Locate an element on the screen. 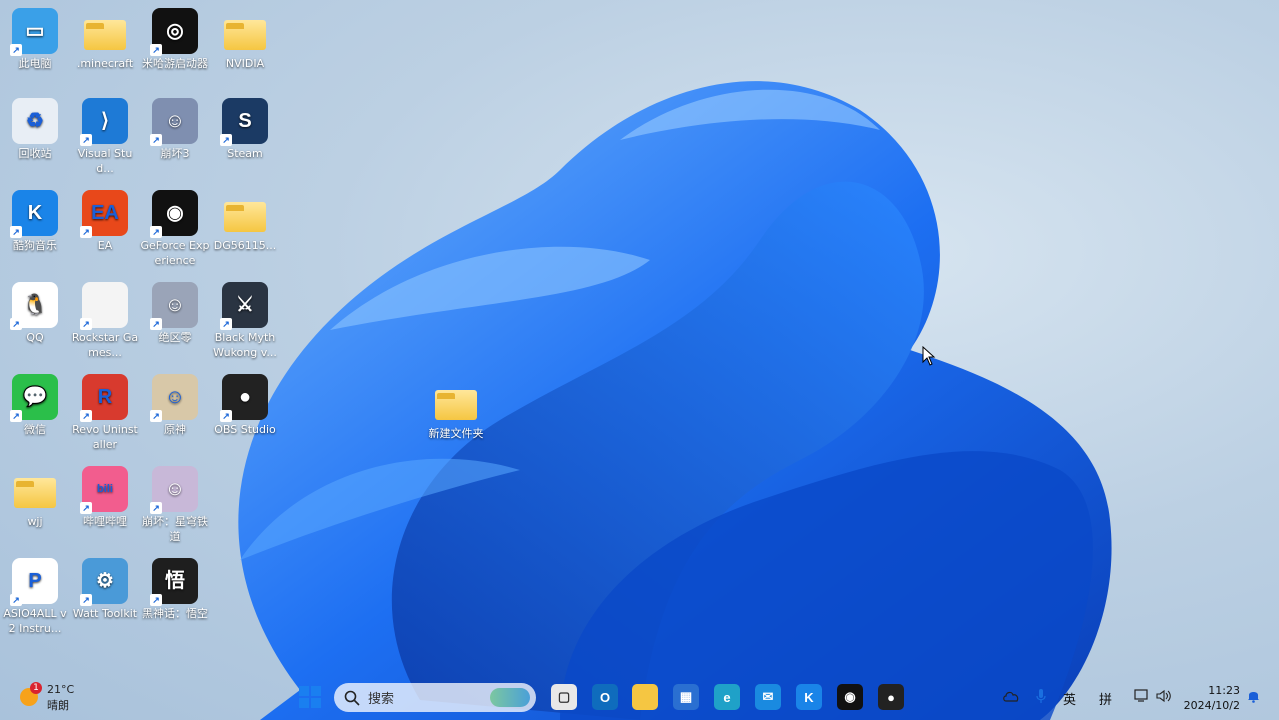 This screenshot has height=720, width=1279. windows-logo-icon is located at coordinates (310, 697).